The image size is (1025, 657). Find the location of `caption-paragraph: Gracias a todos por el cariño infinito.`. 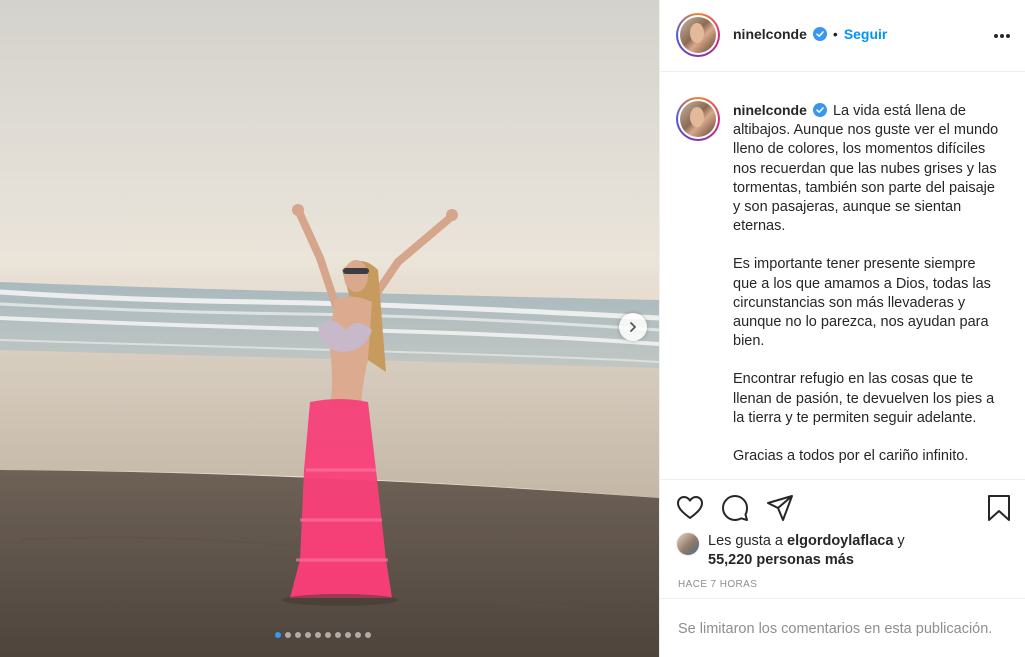

caption-paragraph: Gracias a todos por el cariño infinito. is located at coordinates (851, 456).